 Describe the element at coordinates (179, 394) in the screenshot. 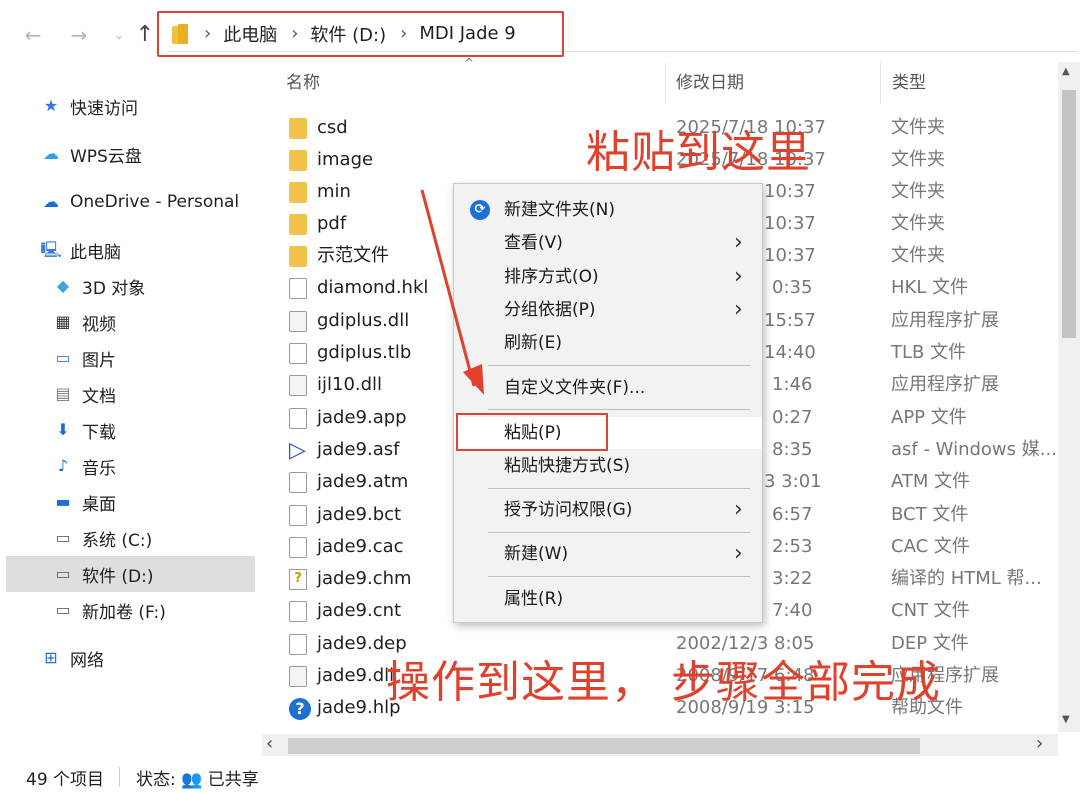

I see `sidebar-item-documents: ▤ 文档` at that location.